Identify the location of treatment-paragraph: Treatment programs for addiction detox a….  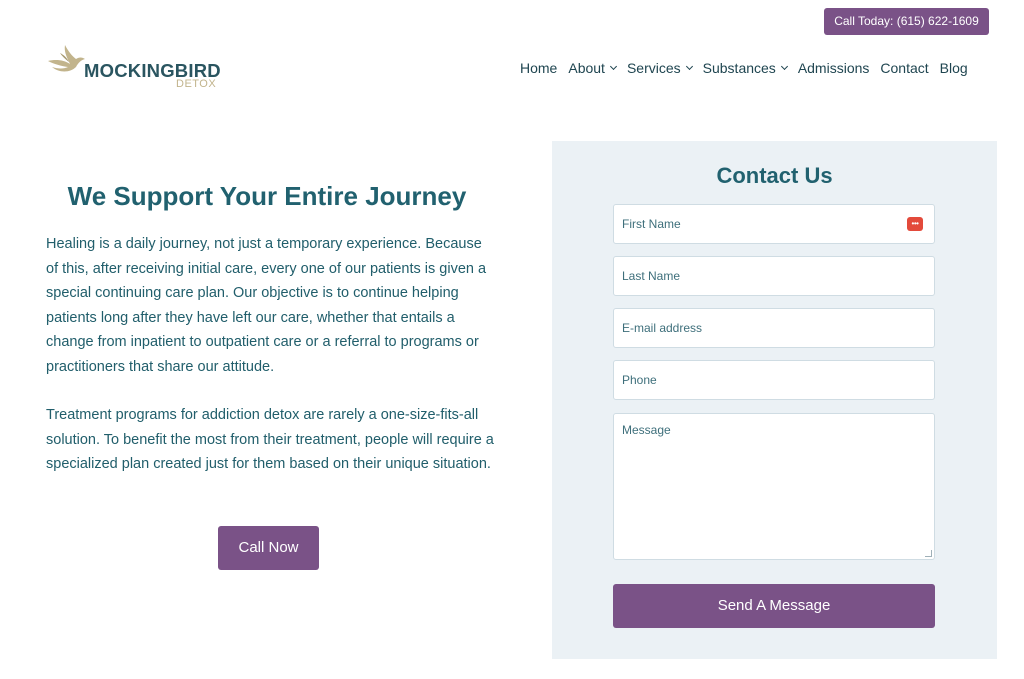
(270, 439).